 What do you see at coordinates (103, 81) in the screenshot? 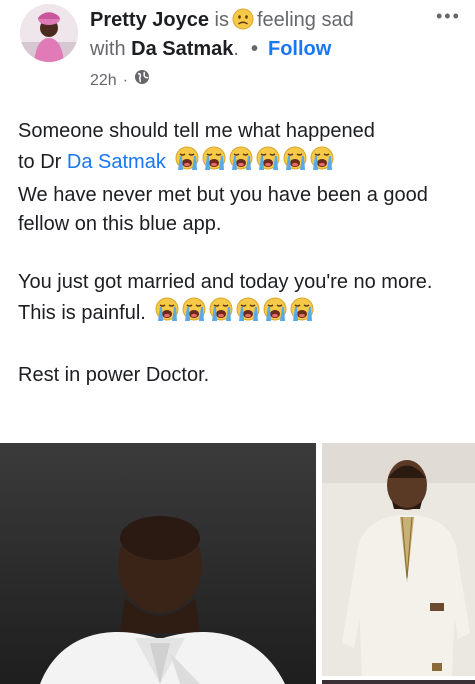
I see `post-time: 22h` at bounding box center [103, 81].